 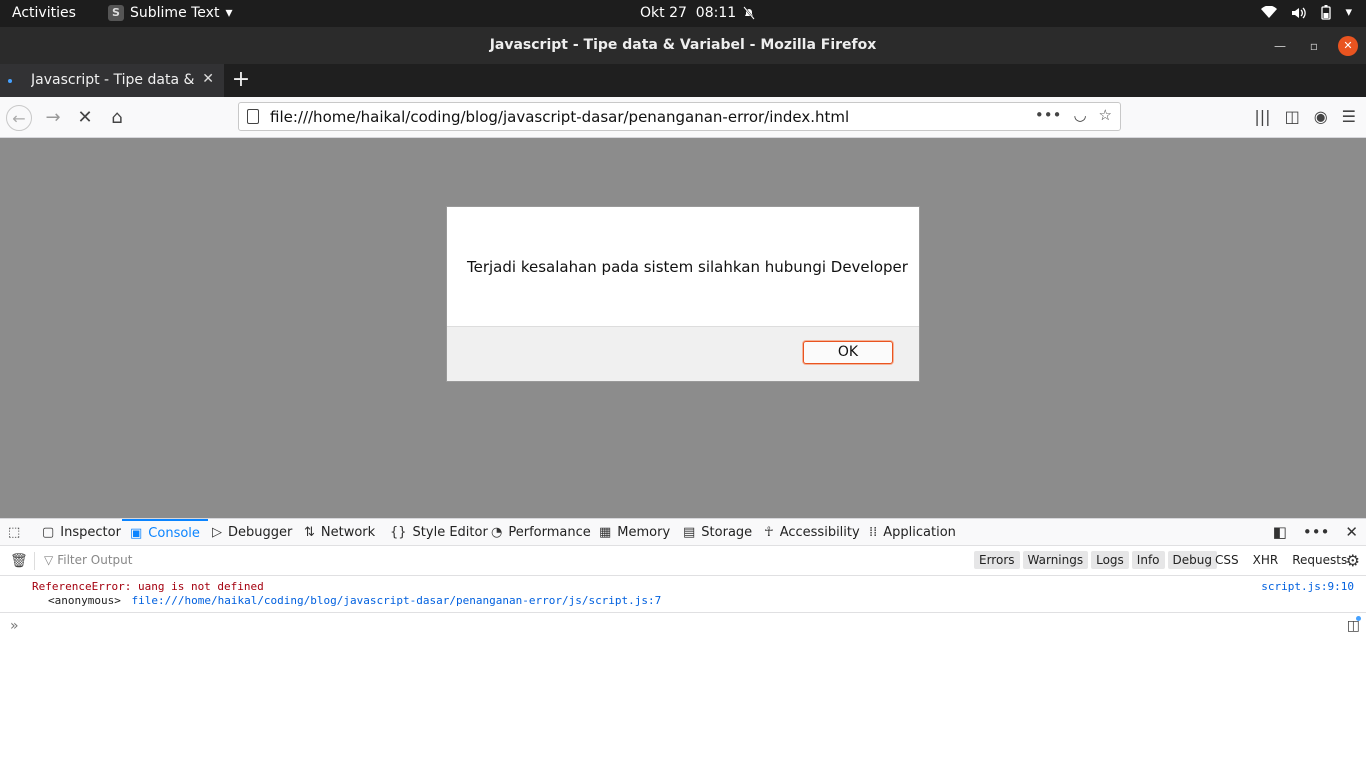 I want to click on tab-console: ▣ Console, so click(x=165, y=532).